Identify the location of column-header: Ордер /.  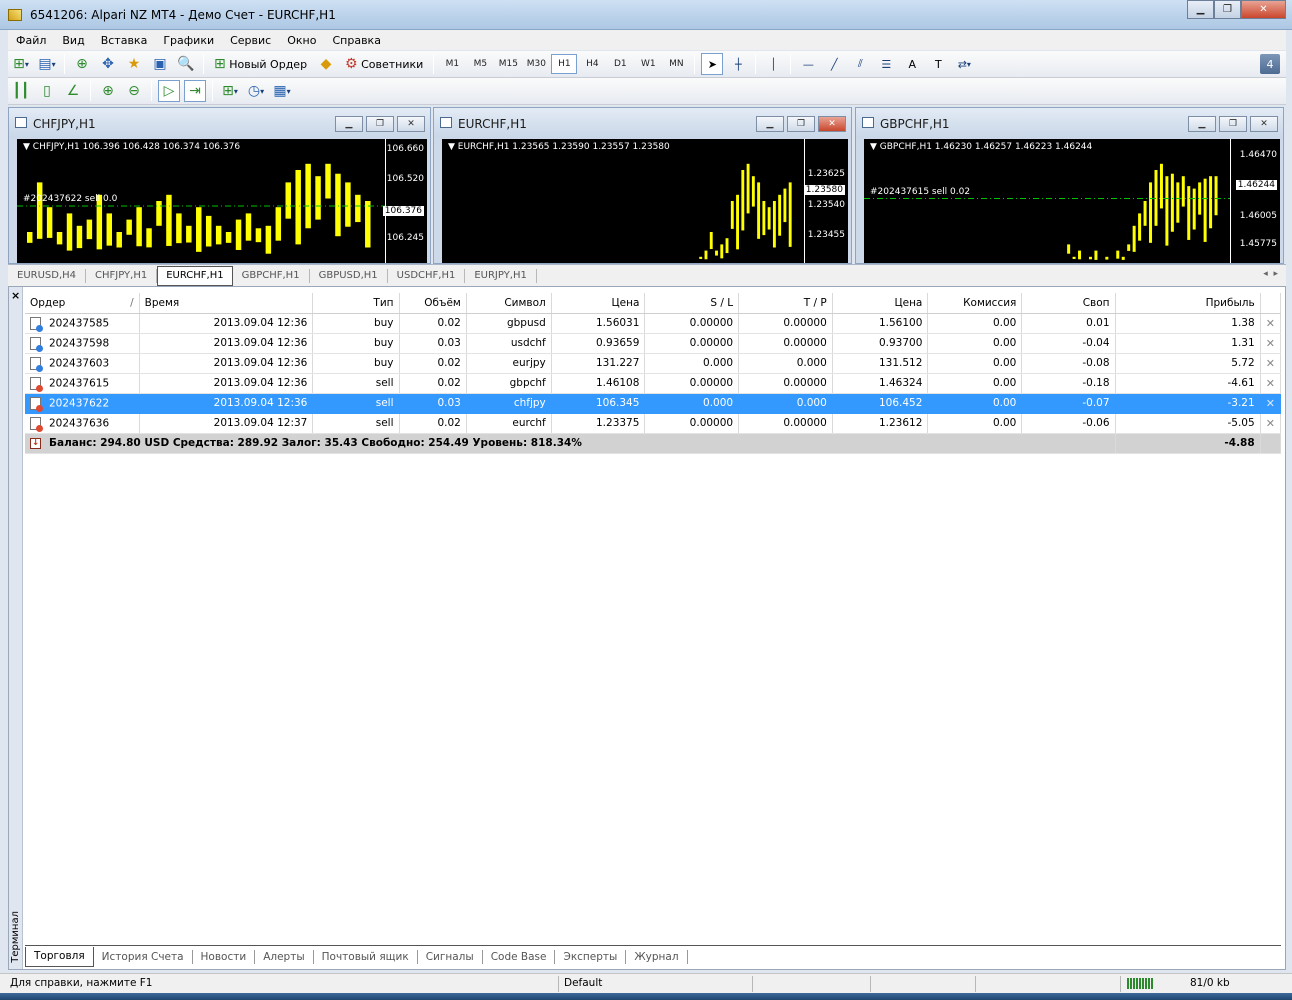
(82, 303).